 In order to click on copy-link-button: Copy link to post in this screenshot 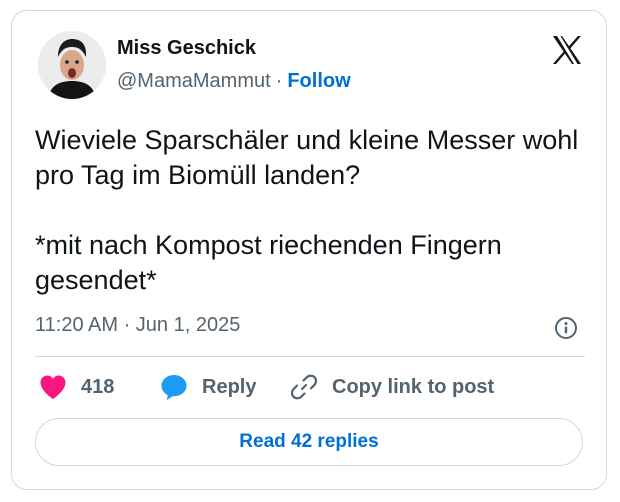, I will do `click(392, 387)`.